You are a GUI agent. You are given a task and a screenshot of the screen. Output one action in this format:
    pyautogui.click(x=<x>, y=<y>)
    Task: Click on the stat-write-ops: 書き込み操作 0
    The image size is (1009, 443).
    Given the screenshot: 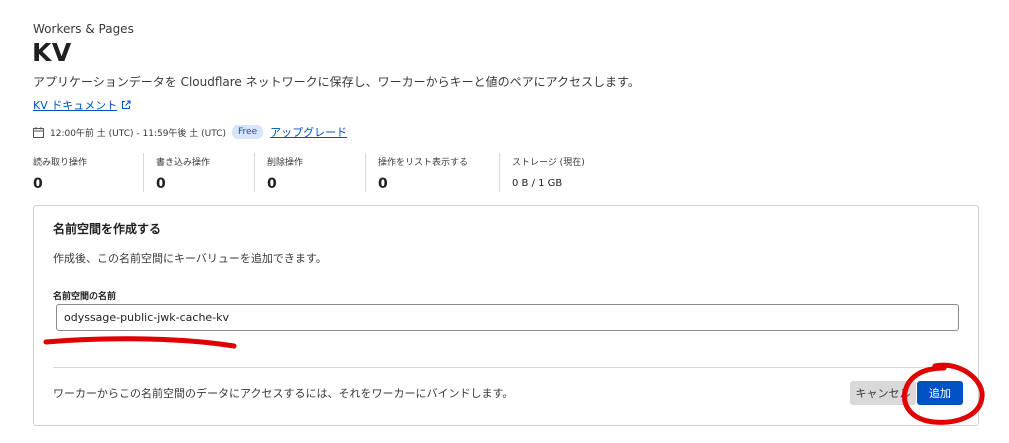 What is the action you would take?
    pyautogui.click(x=199, y=172)
    